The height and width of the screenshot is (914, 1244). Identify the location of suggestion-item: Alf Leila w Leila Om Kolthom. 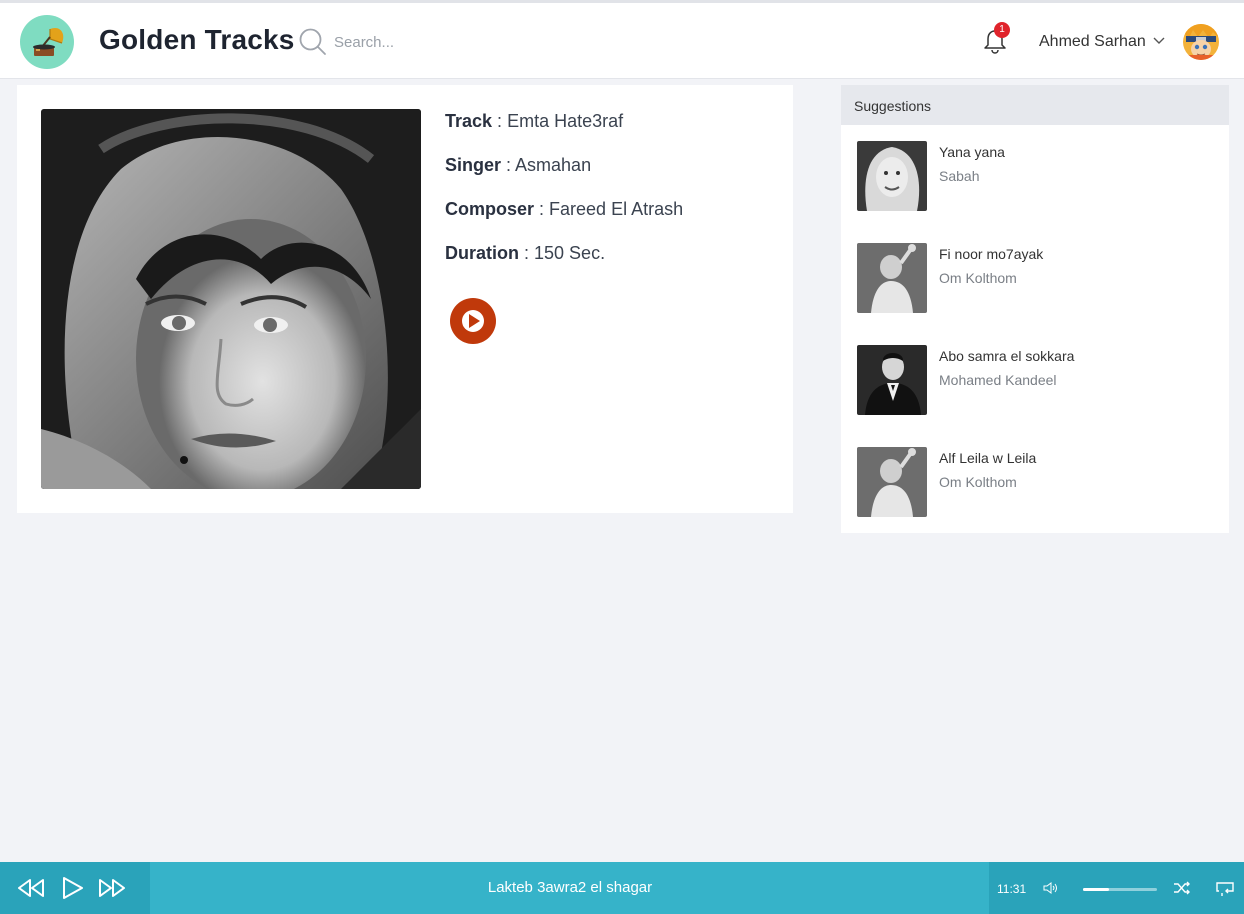
(1037, 483).